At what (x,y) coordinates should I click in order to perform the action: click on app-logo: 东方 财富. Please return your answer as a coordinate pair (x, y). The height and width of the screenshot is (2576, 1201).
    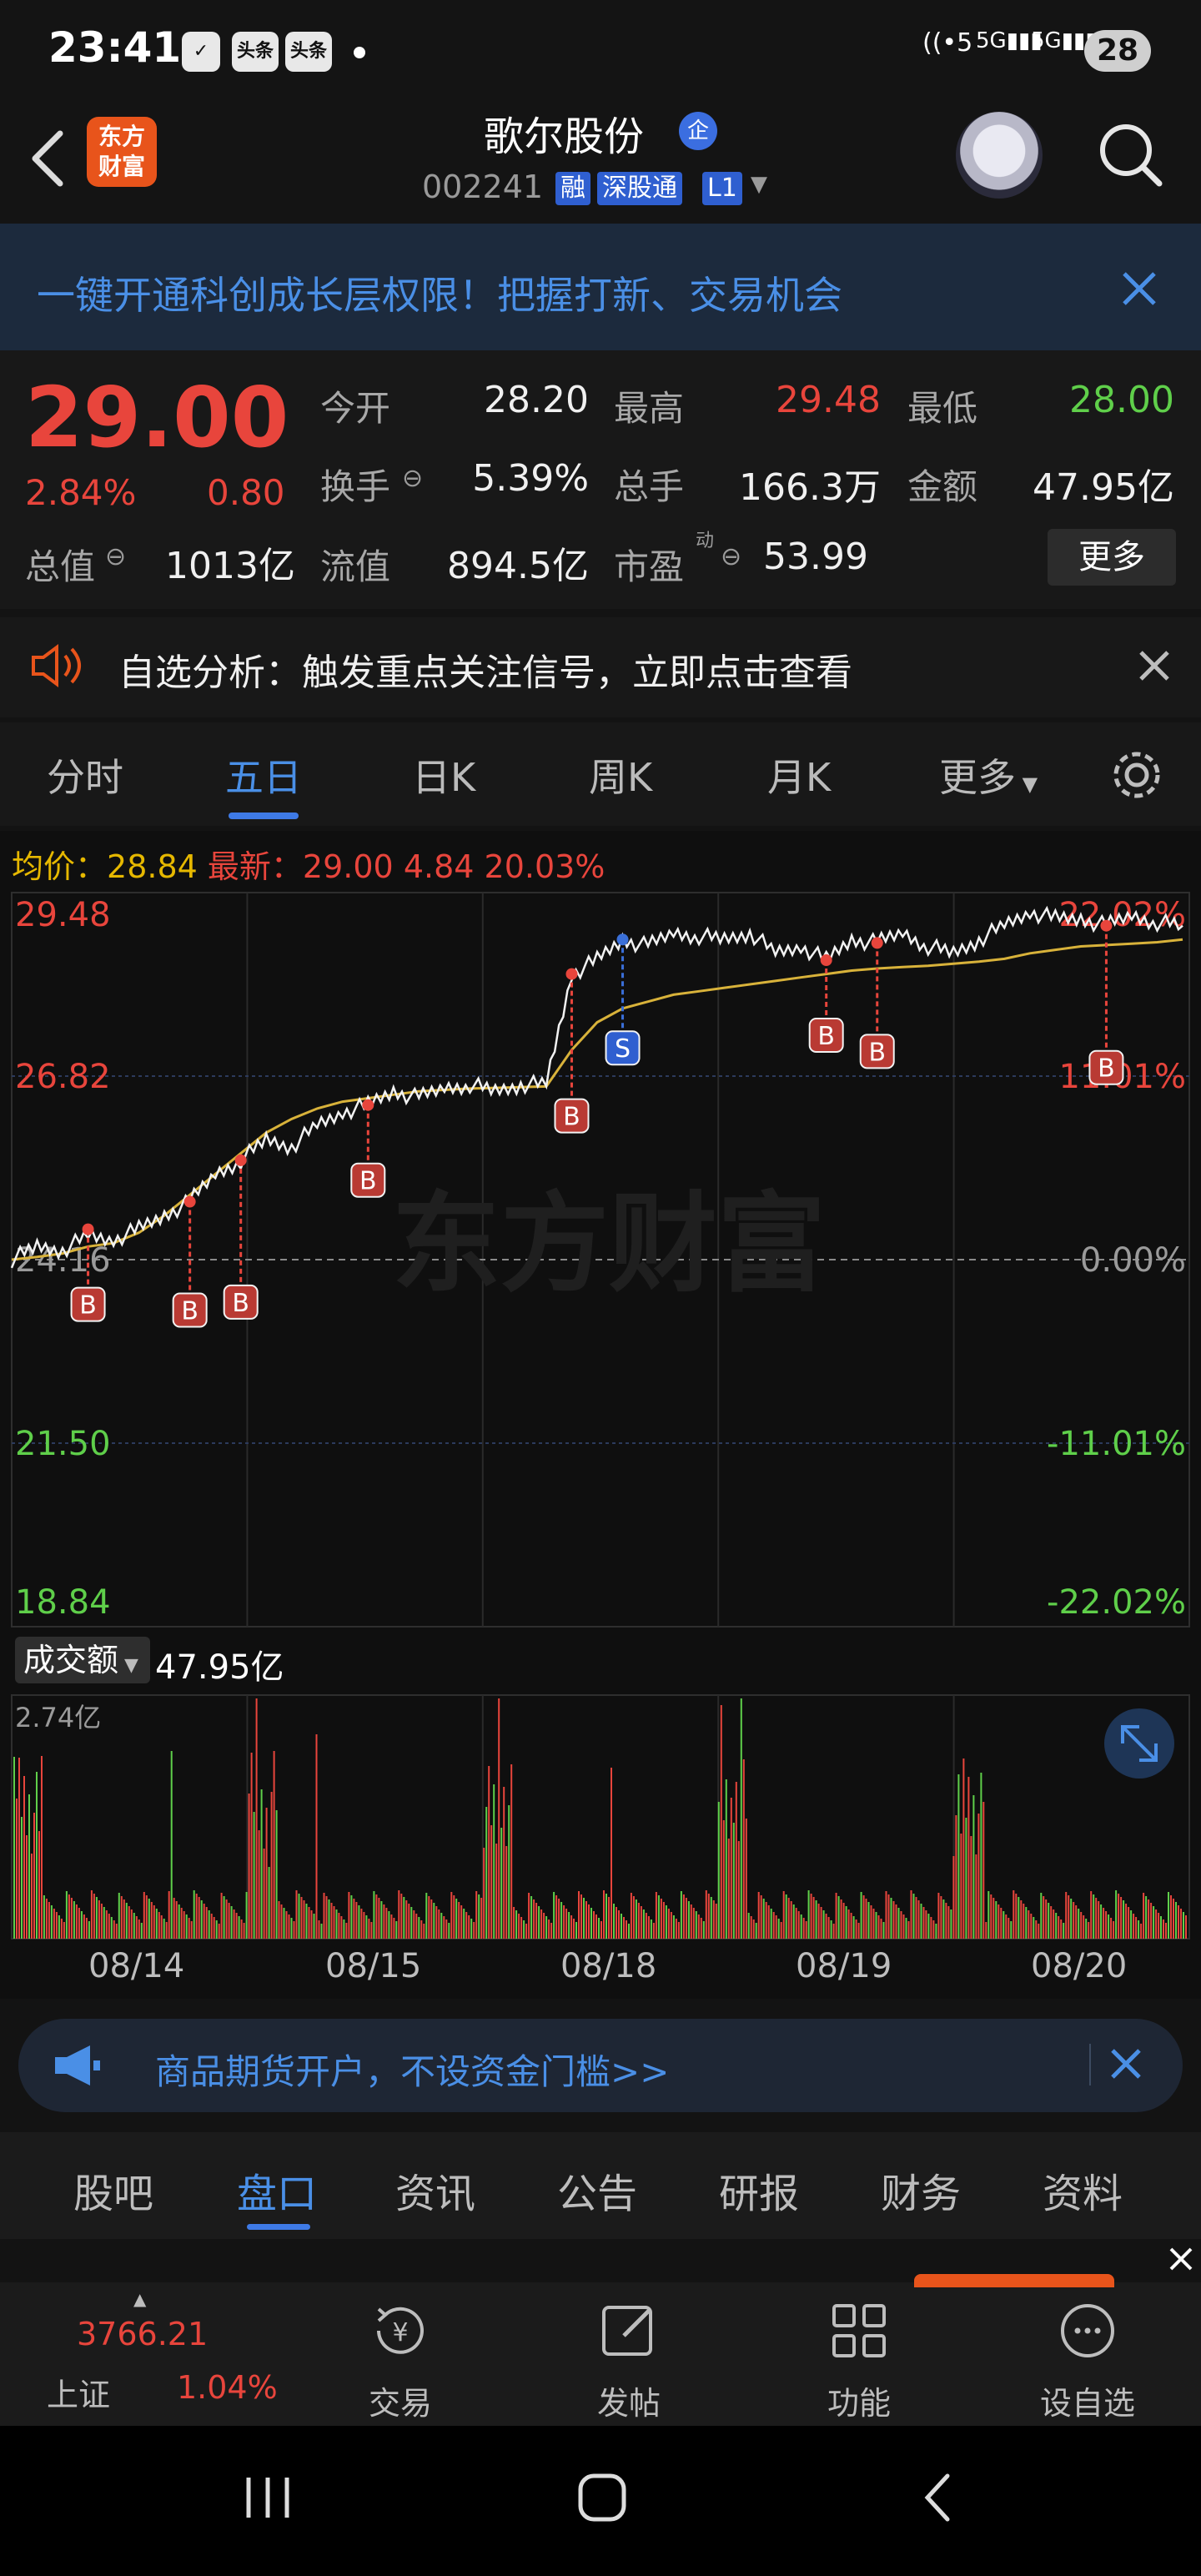
    Looking at the image, I should click on (122, 152).